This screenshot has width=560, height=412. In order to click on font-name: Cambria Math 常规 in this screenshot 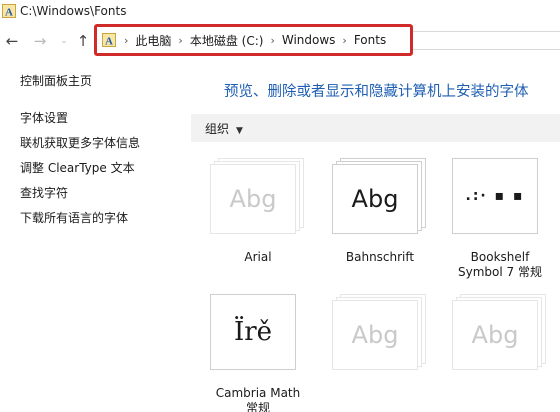, I will do `click(258, 399)`.